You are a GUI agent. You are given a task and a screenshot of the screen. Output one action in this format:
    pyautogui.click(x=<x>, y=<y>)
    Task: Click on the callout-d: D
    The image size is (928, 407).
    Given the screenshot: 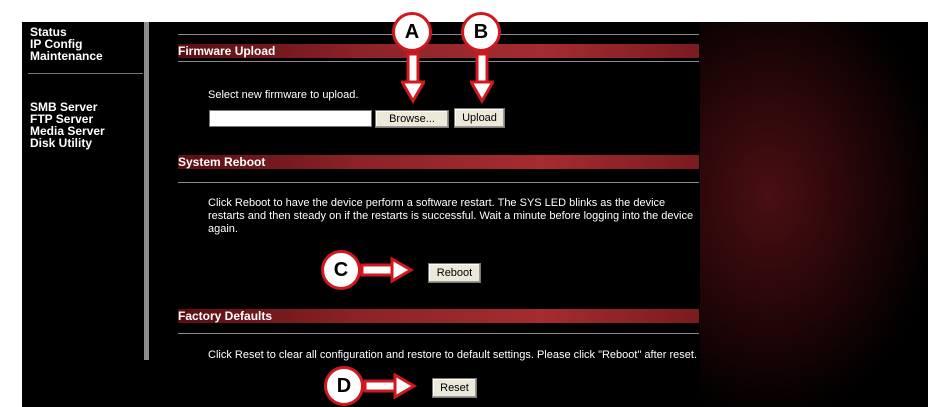 What is the action you would take?
    pyautogui.click(x=344, y=386)
    